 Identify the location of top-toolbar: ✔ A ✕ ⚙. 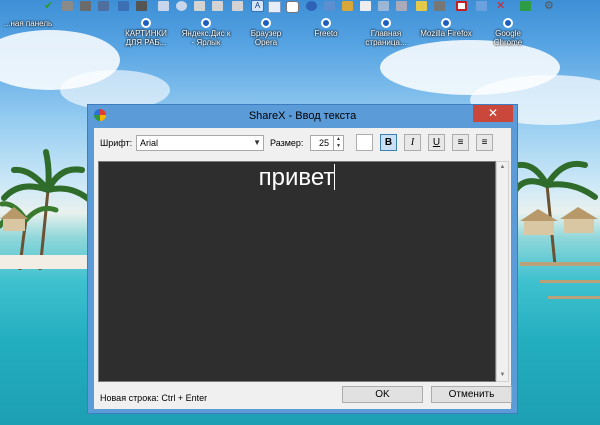
(300, 7).